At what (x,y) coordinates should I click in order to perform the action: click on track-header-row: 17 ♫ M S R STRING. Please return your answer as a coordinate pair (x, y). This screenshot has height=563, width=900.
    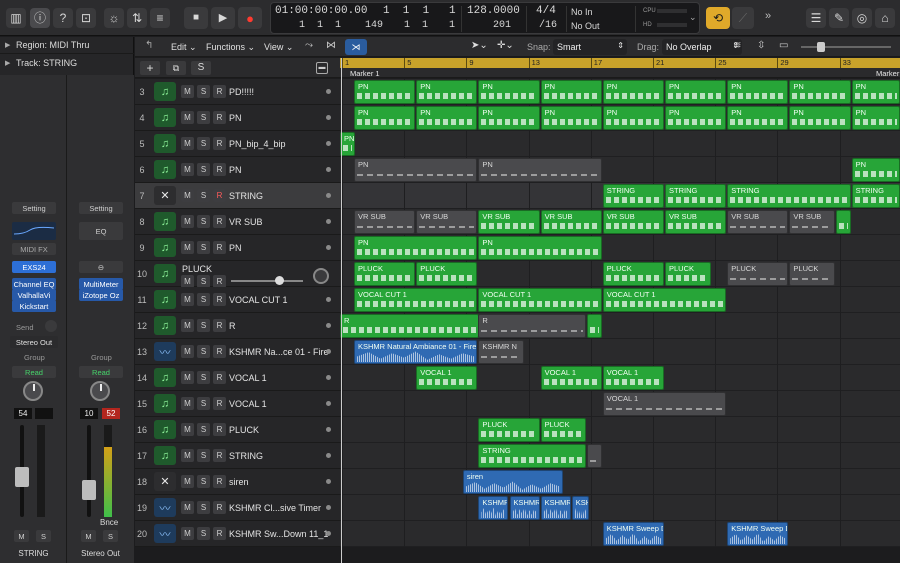
    Looking at the image, I should click on (237, 456).